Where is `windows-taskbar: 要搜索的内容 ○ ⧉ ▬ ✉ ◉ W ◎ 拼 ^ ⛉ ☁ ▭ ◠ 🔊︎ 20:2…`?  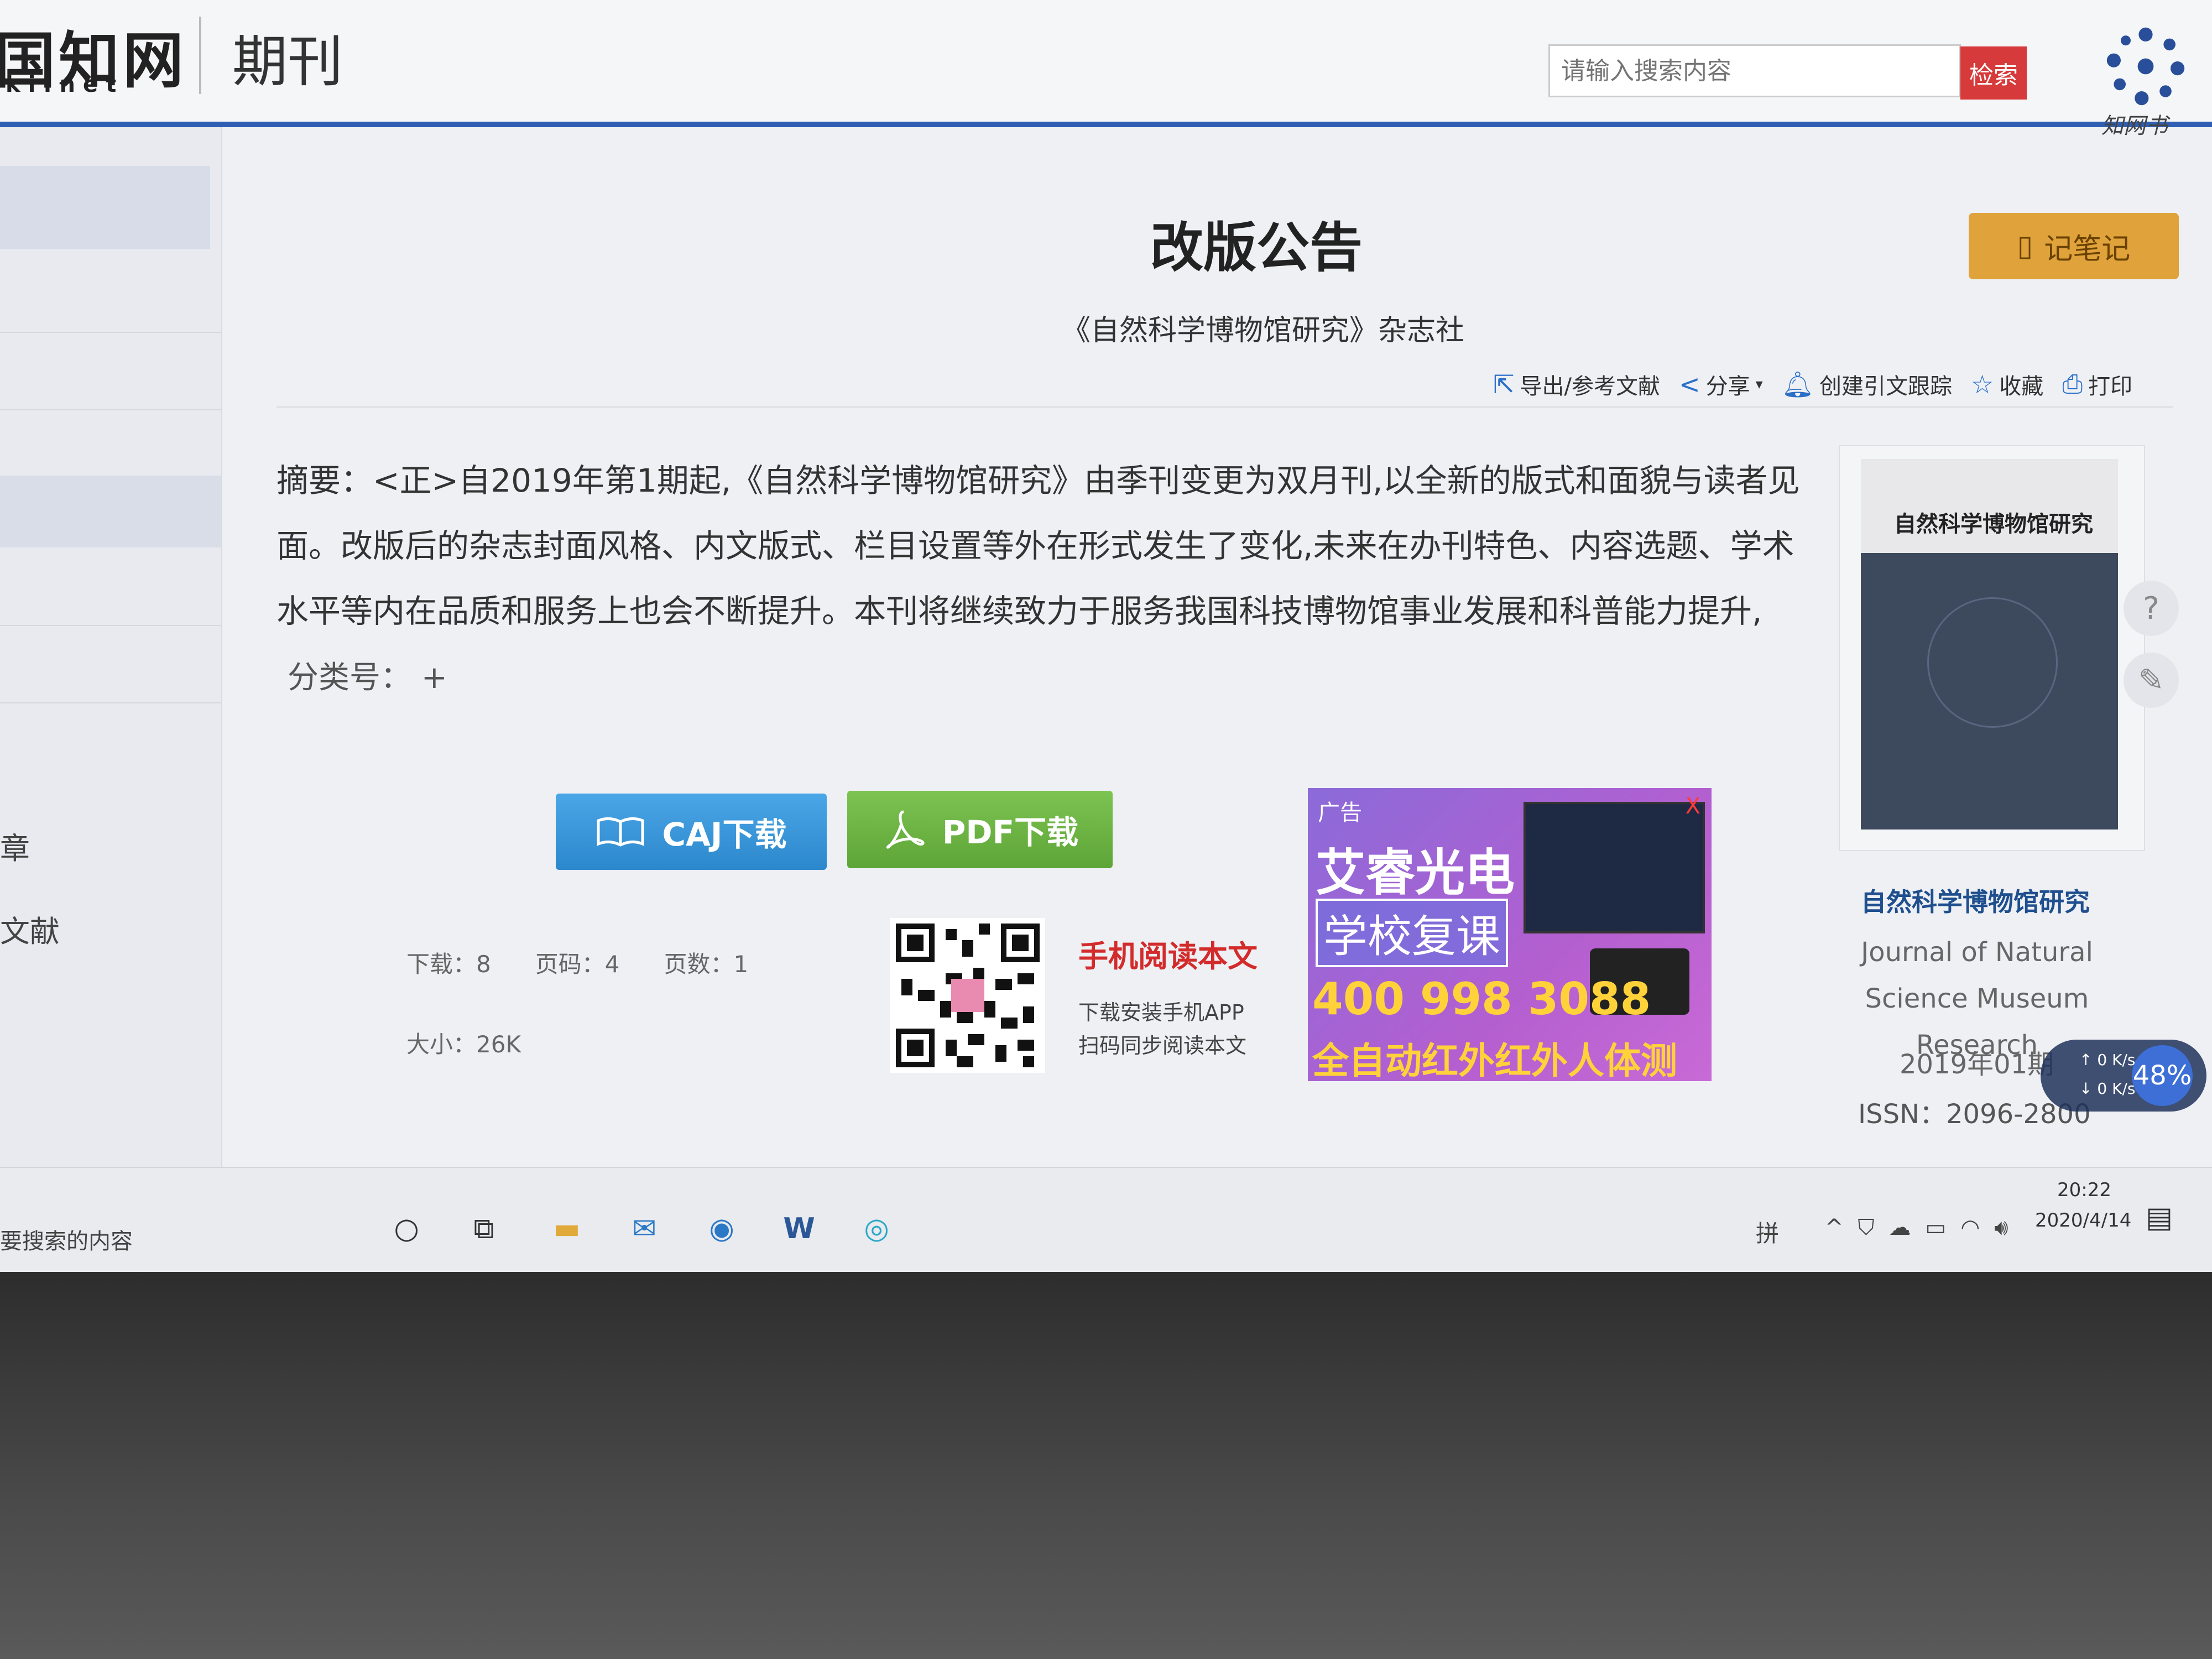 windows-taskbar: 要搜索的内容 ○ ⧉ ▬ ✉ ◉ W ◎ 拼 ^ ⛉ ☁ ▭ ◠ 🔊︎ 20:2… is located at coordinates (1106, 1219).